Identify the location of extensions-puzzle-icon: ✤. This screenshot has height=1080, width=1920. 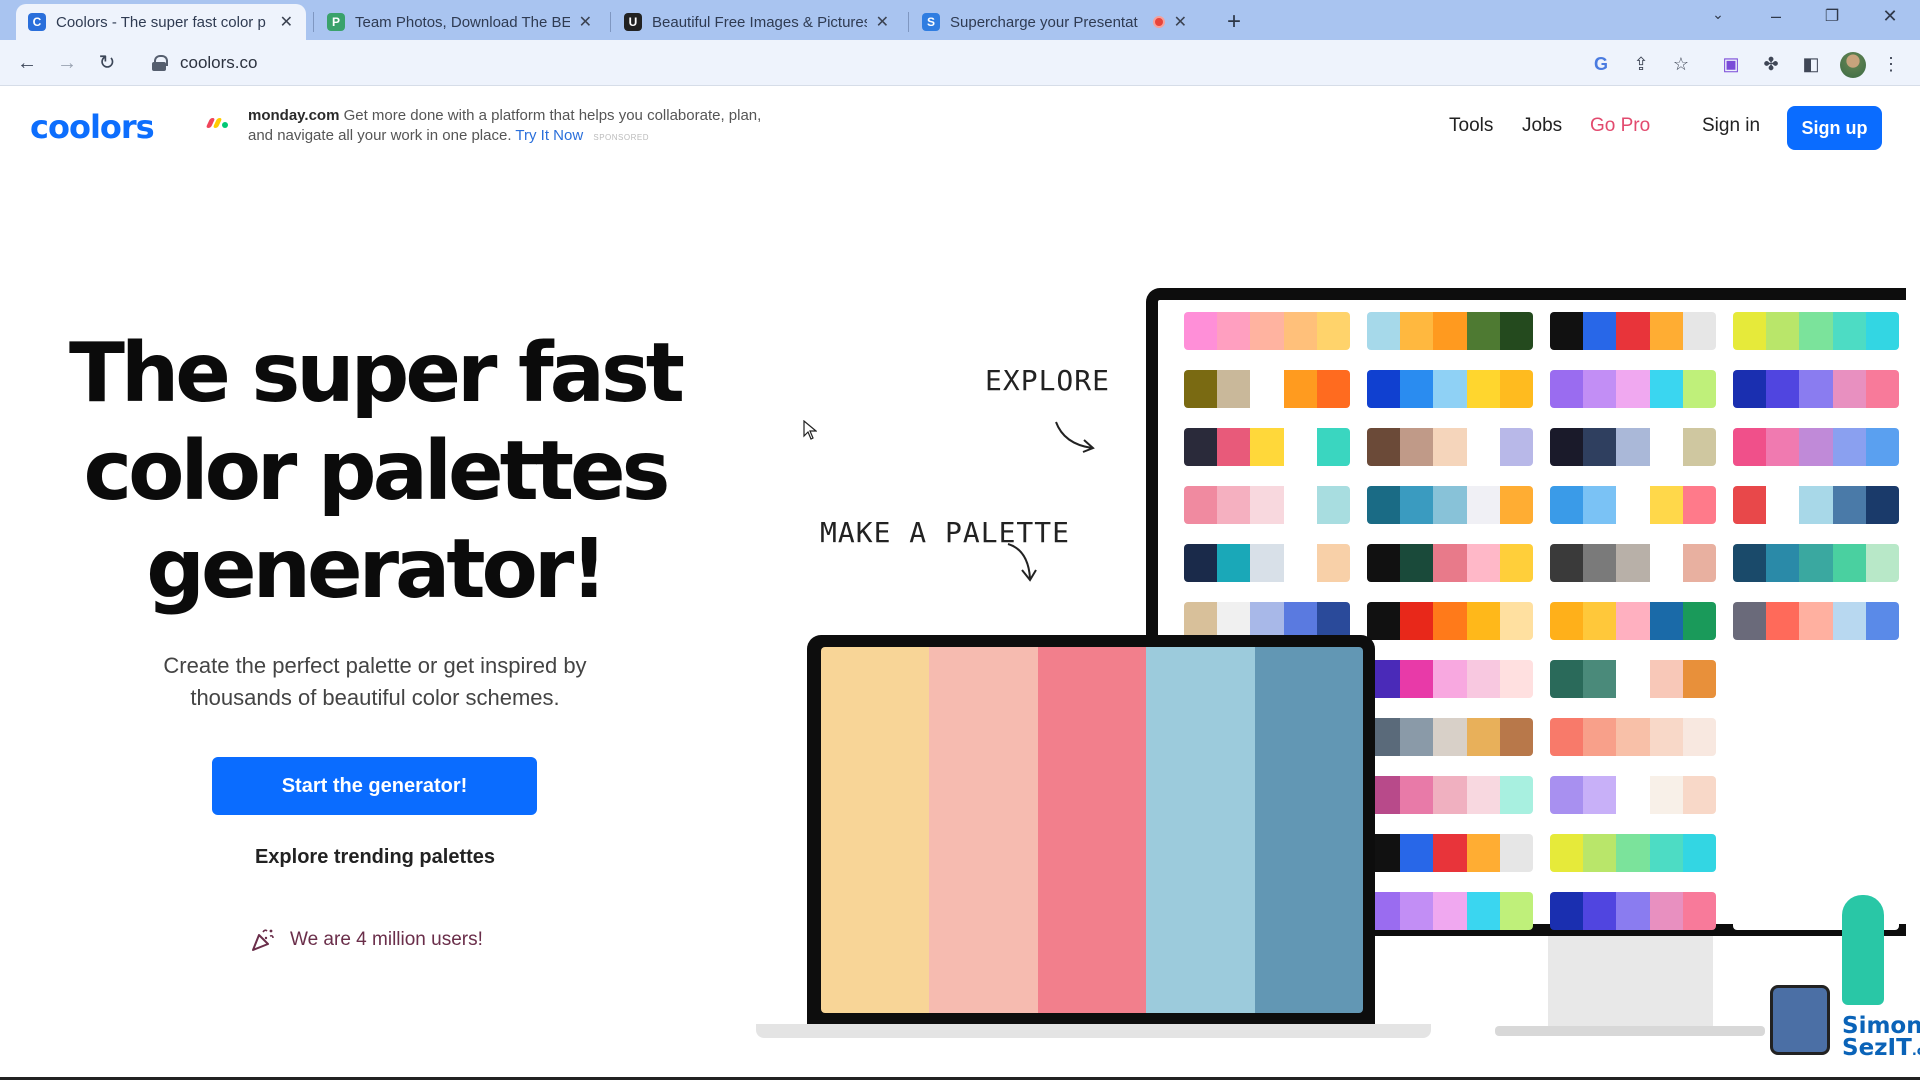
(1771, 64).